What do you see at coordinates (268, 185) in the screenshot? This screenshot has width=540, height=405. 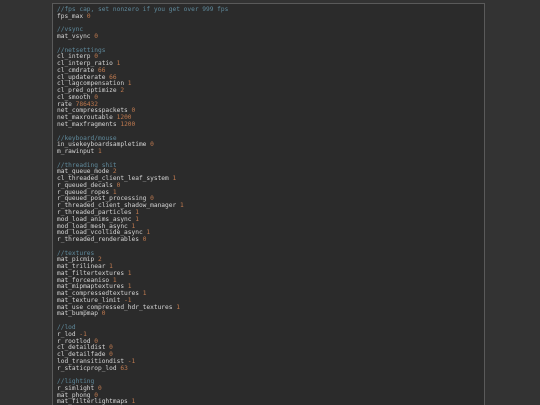 I see `config-line: r_queued_decals 0` at bounding box center [268, 185].